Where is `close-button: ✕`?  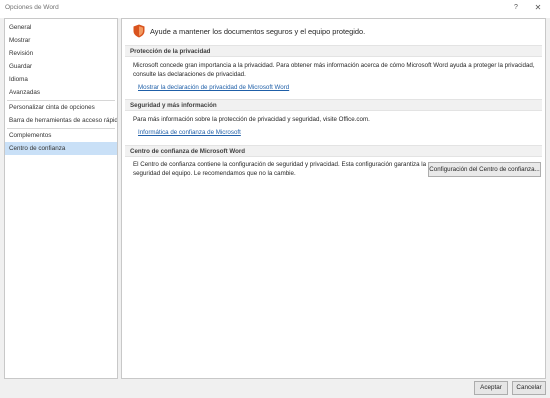
close-button: ✕ is located at coordinates (538, 8).